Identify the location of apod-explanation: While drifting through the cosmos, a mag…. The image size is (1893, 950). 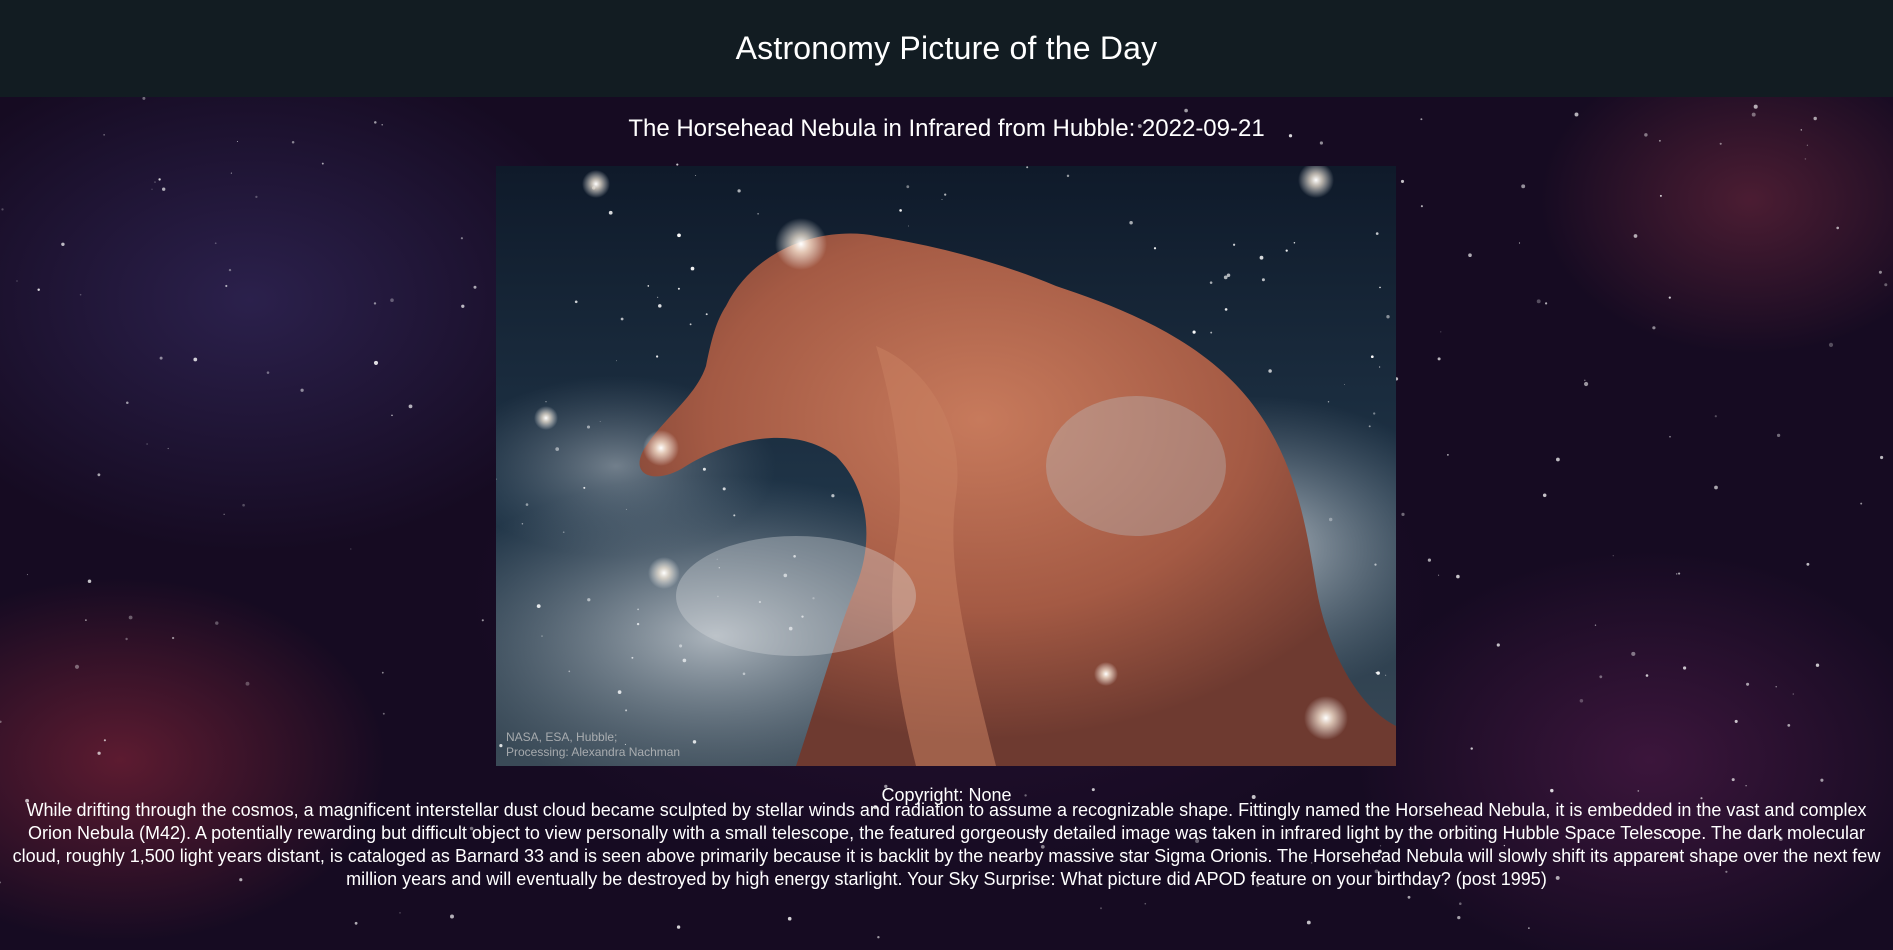
(946, 844).